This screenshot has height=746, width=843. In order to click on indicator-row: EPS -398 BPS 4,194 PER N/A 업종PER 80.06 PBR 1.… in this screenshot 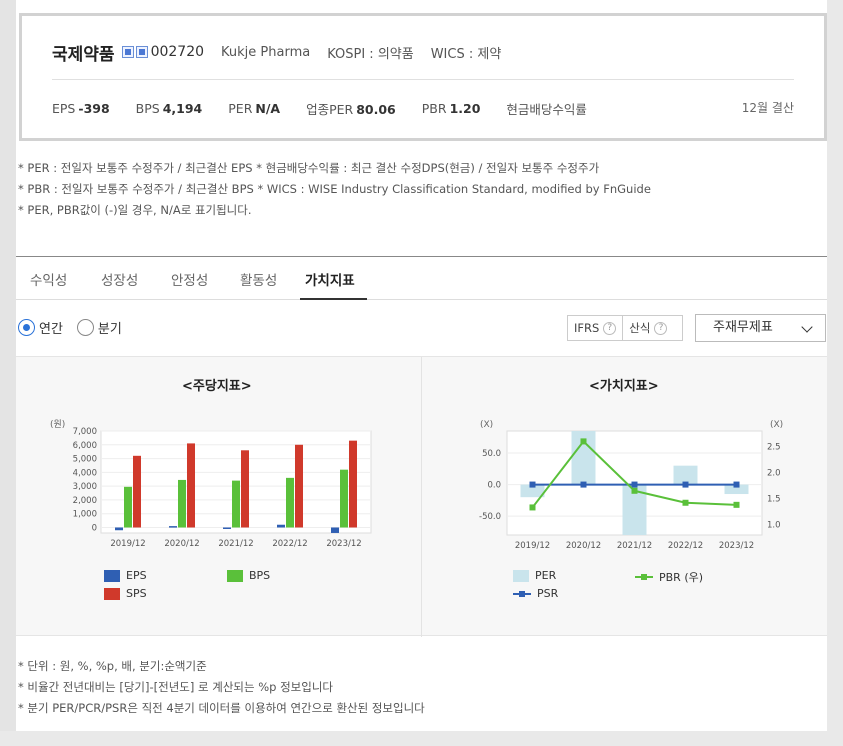, I will do `click(423, 108)`.